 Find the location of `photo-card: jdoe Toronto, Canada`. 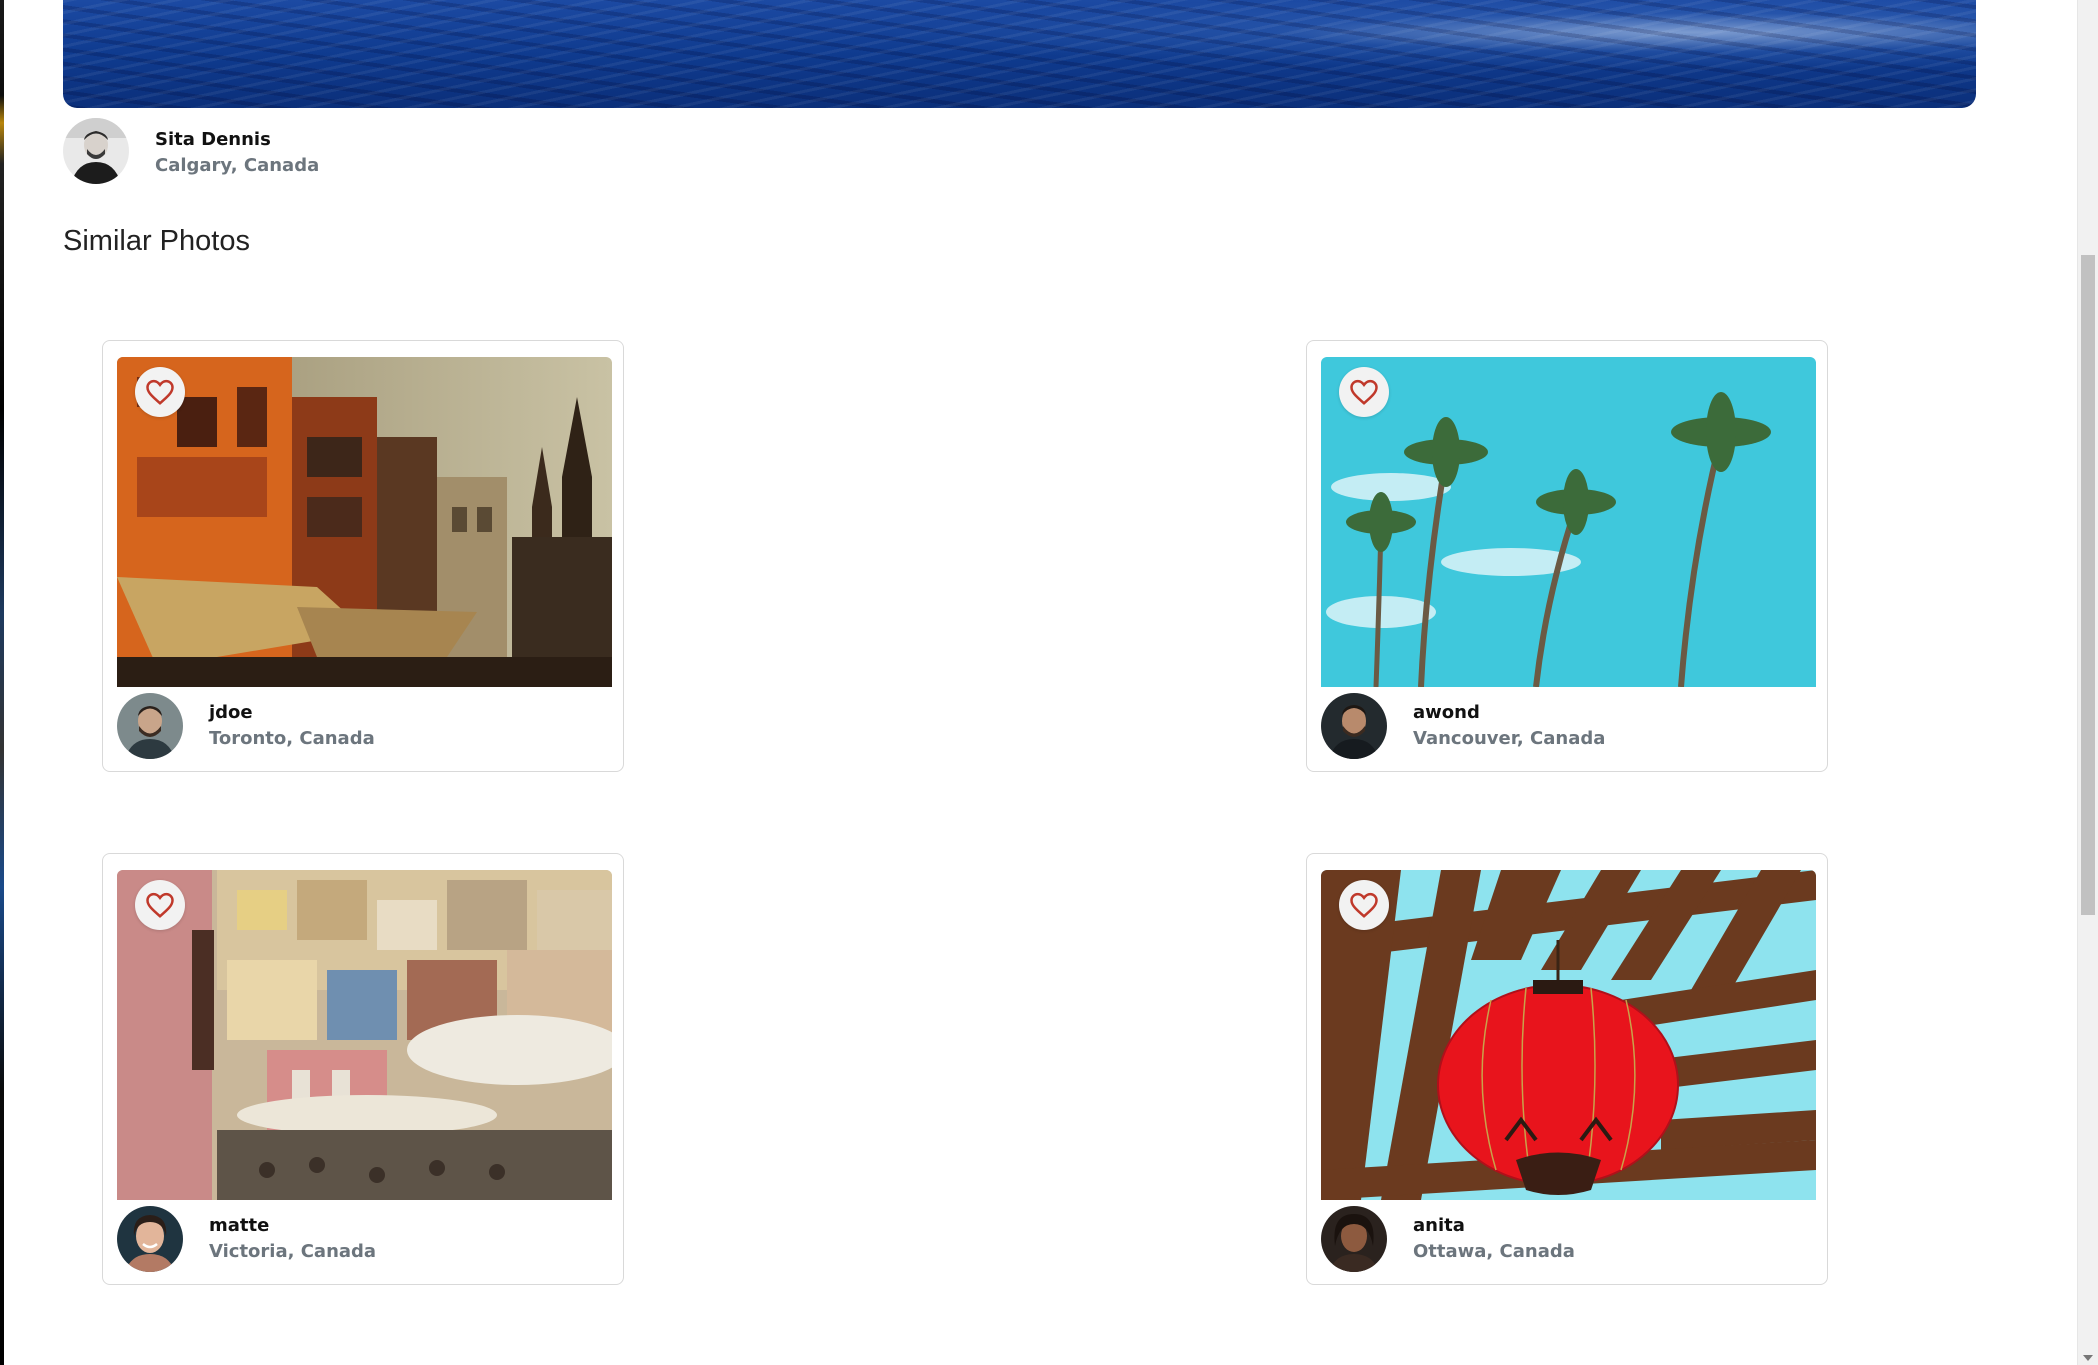

photo-card: jdoe Toronto, Canada is located at coordinates (363, 556).